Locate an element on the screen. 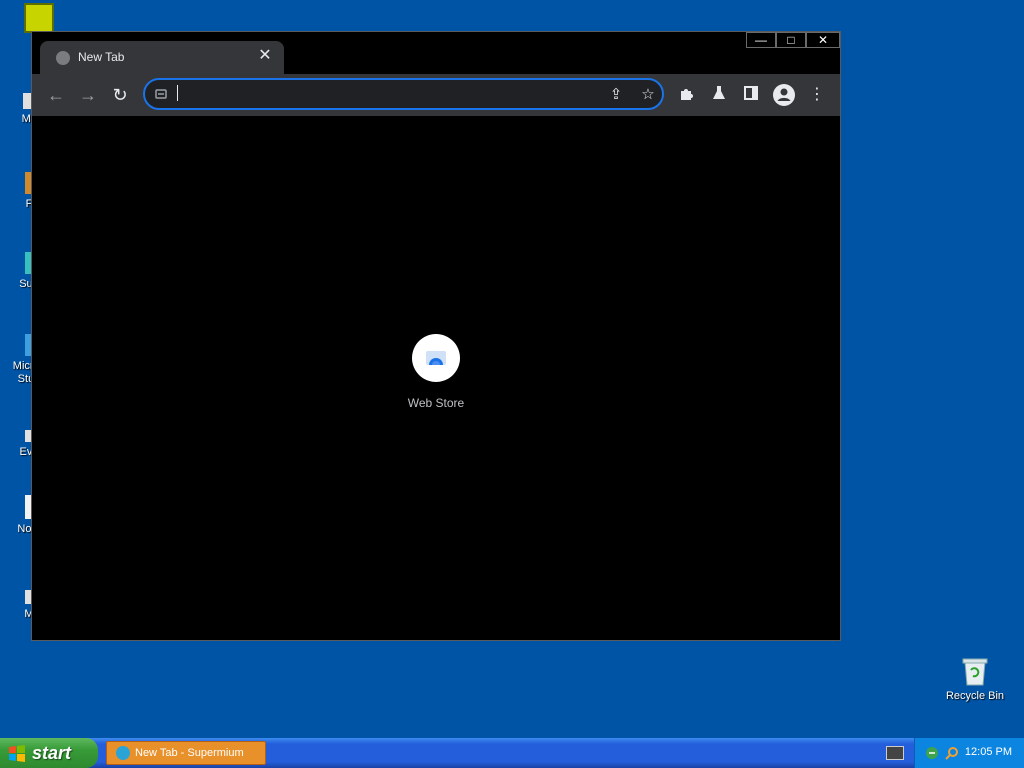 Image resolution: width=1024 pixels, height=768 pixels. desktop-icon-recycle-bin: Recycle Bin is located at coordinates (975, 679).